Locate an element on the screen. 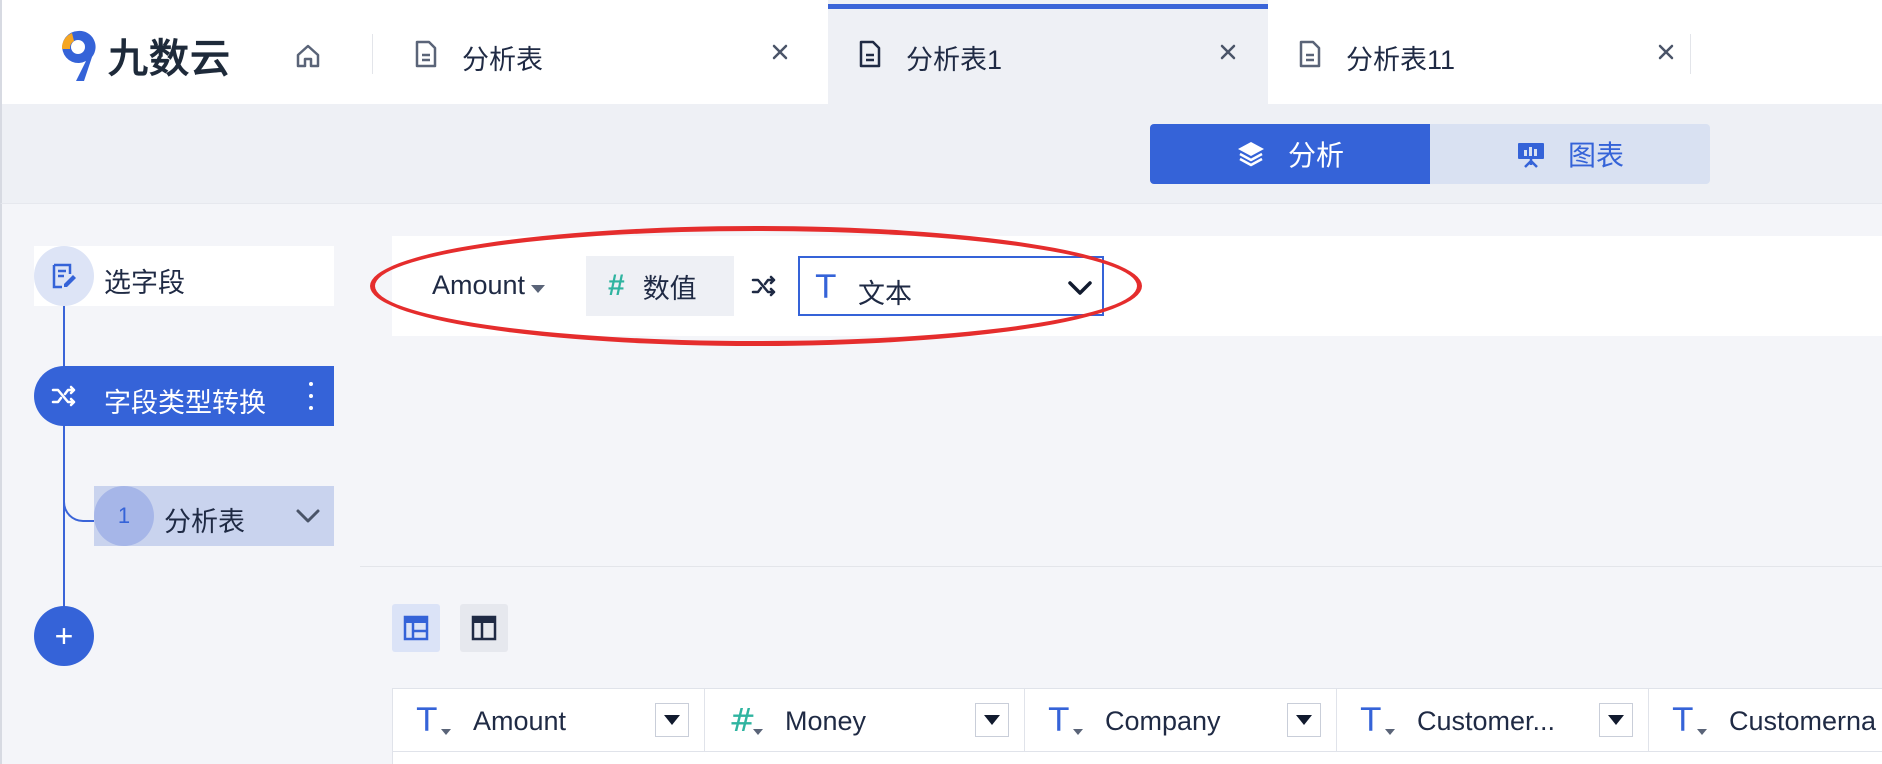  source-type-label: 数值 is located at coordinates (669, 288).